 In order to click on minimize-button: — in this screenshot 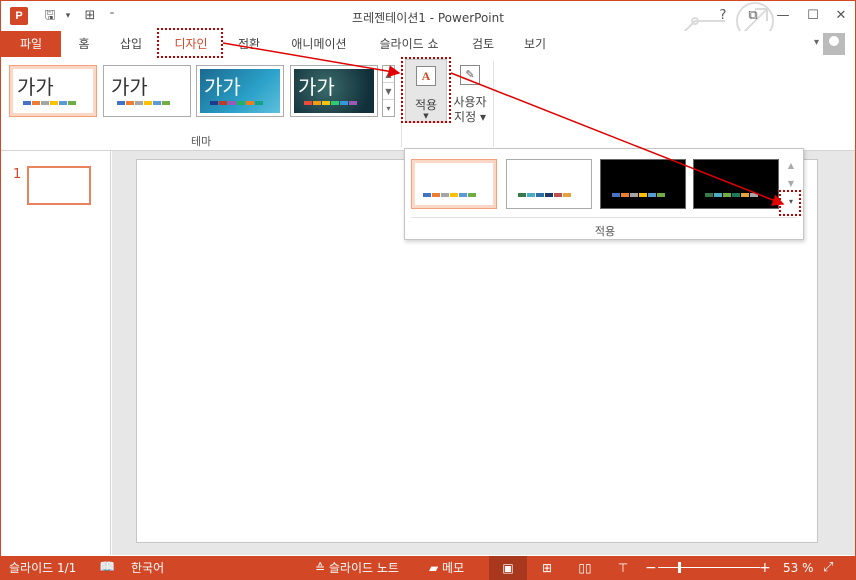, I will do `click(783, 16)`.